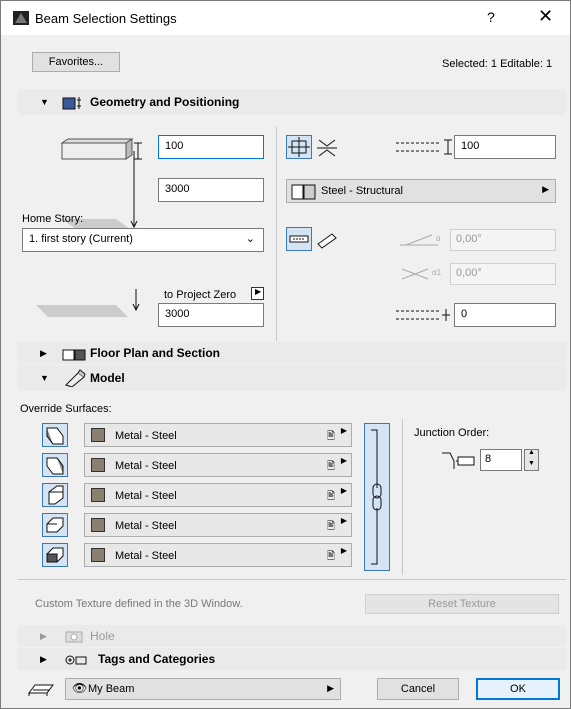 This screenshot has width=571, height=709. I want to click on tilt-angle-icon: α1, so click(421, 274).